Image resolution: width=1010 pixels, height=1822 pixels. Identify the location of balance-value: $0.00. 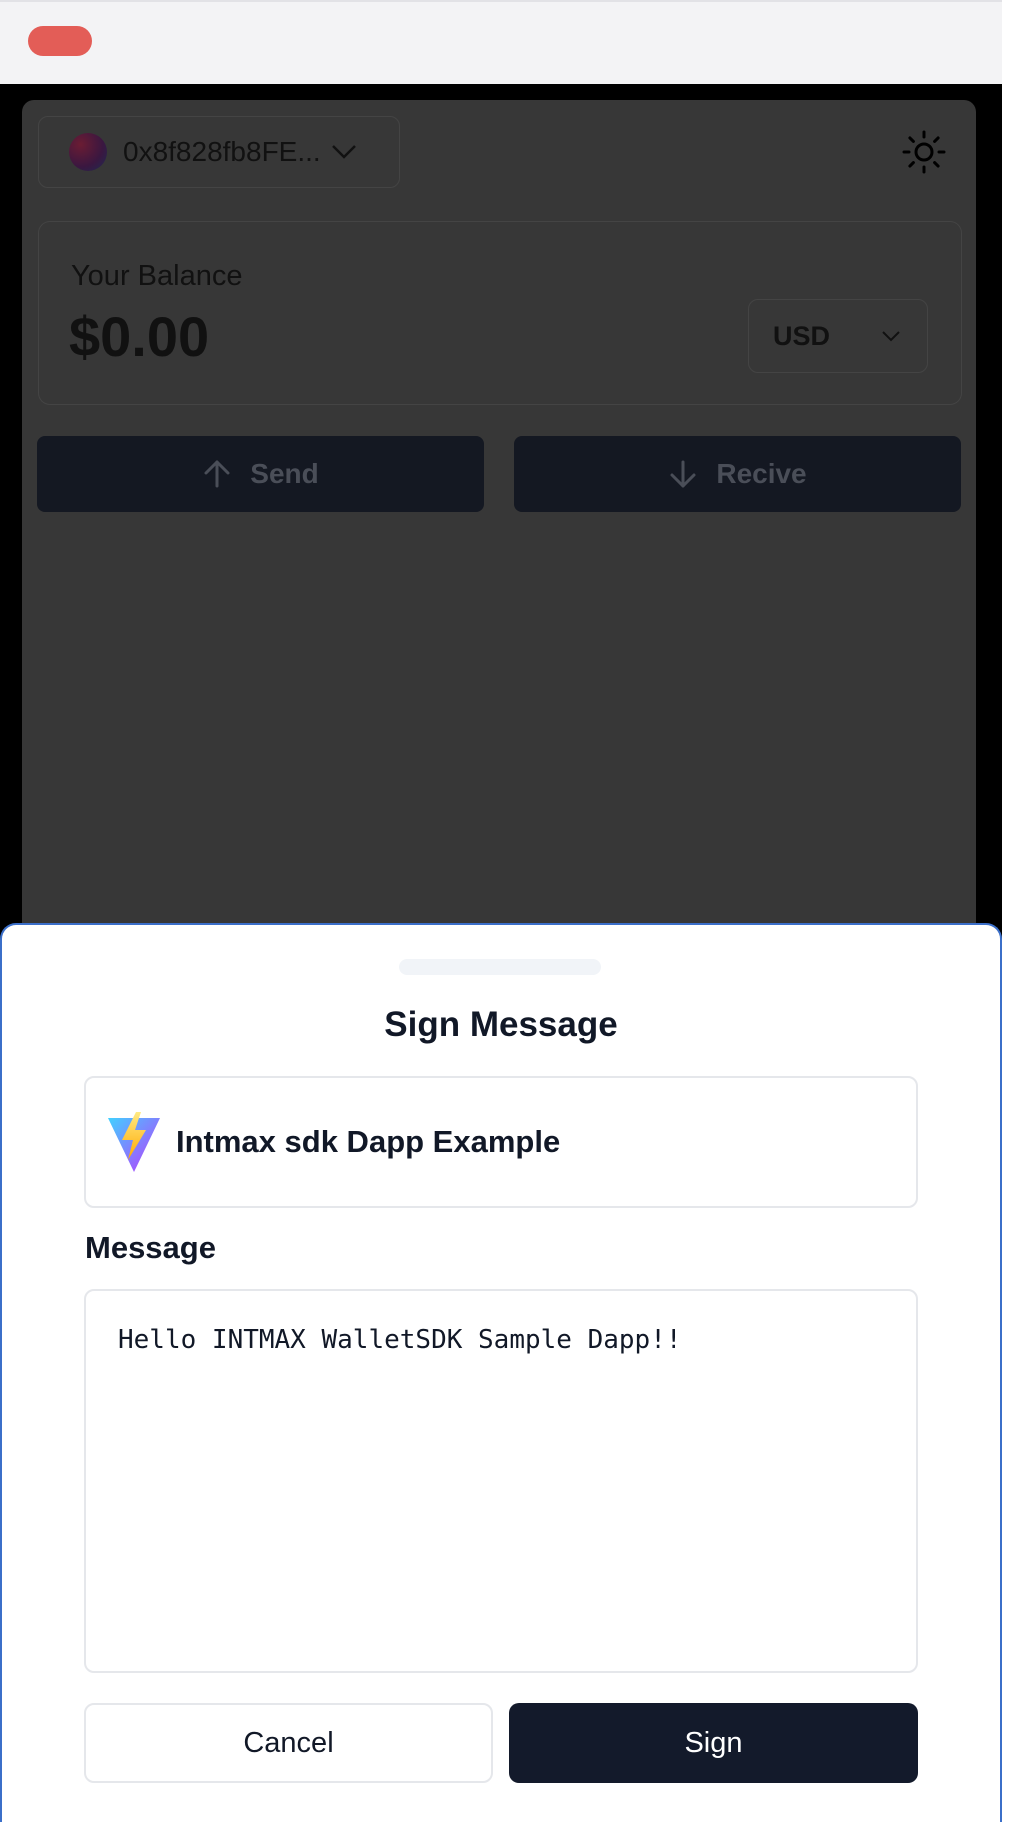
(139, 336).